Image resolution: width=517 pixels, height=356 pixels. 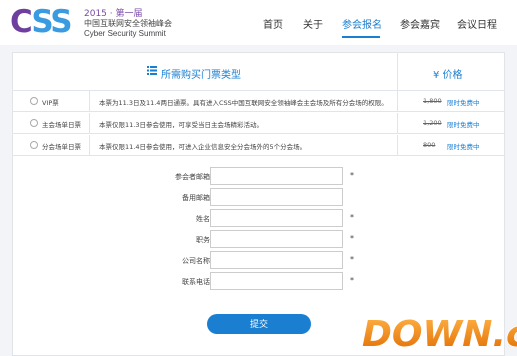 I want to click on ticket-desc: 本票仅限11.4日参会使用，可进入企业信息安全分会场外的5个分会场。, so click(x=203, y=147).